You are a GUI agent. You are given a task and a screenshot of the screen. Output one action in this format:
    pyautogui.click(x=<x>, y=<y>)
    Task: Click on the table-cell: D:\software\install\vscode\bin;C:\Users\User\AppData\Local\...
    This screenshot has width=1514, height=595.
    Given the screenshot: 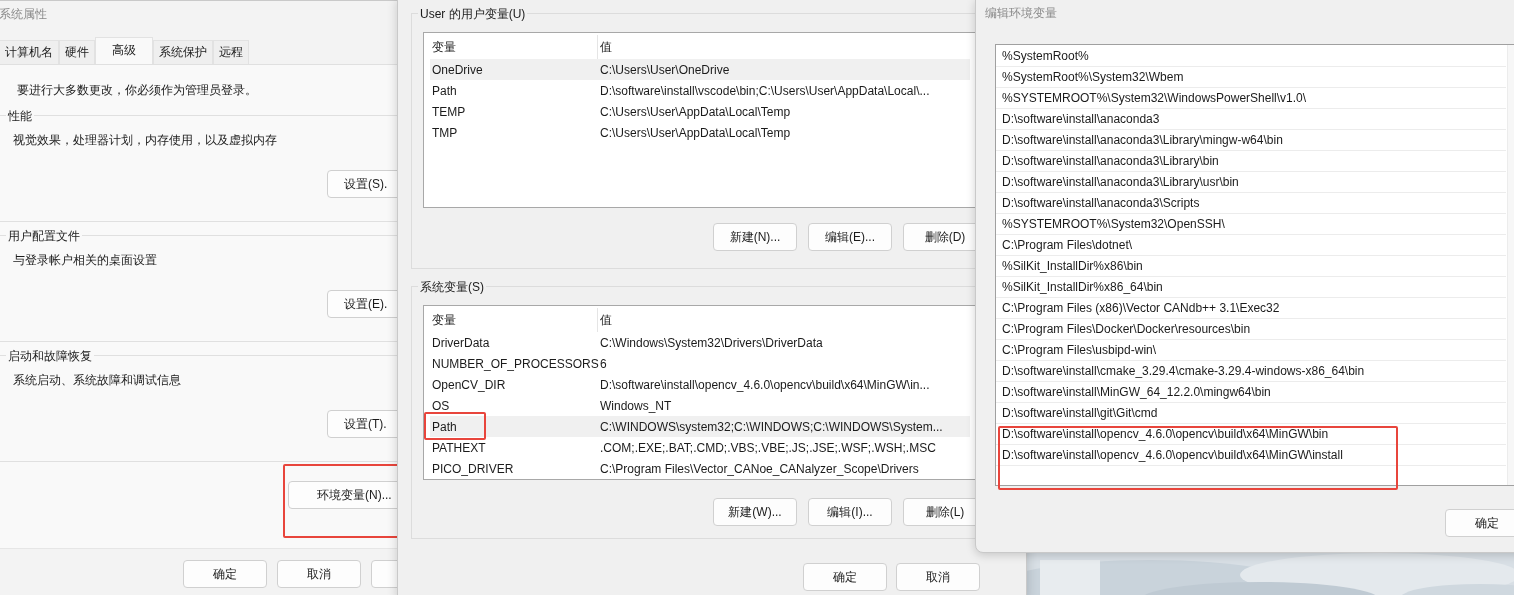 What is the action you would take?
    pyautogui.click(x=765, y=90)
    